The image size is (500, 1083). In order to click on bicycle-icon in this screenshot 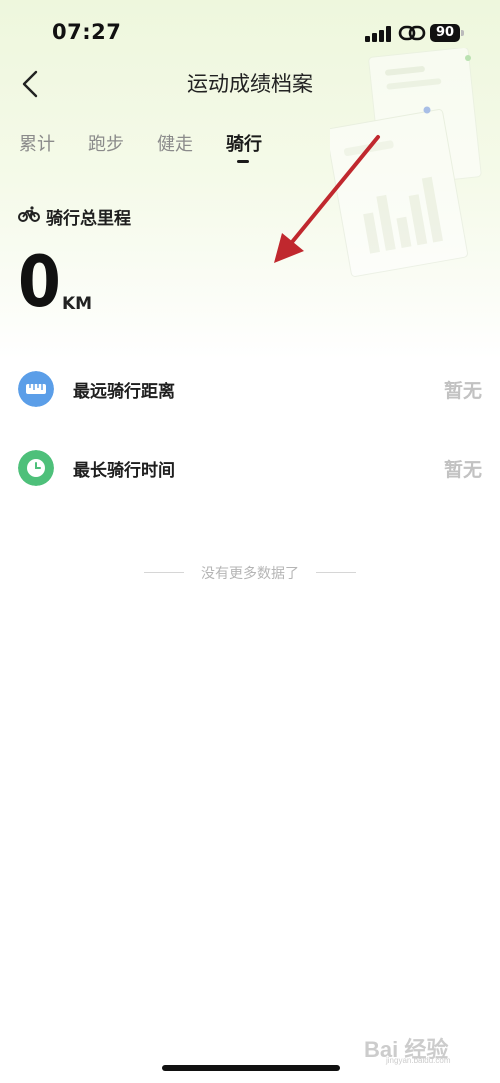, I will do `click(29, 214)`.